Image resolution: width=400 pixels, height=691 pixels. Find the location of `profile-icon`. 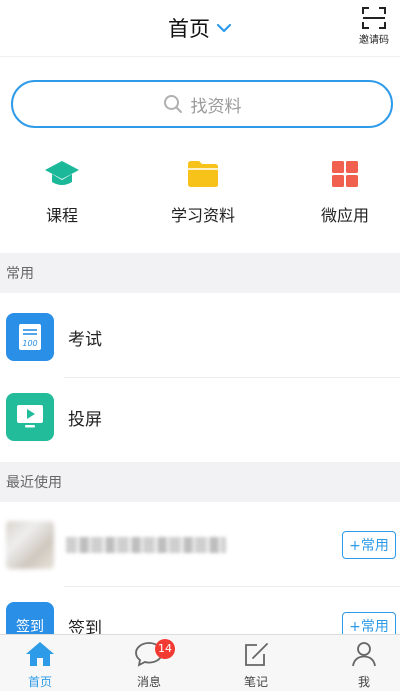

profile-icon is located at coordinates (364, 654).